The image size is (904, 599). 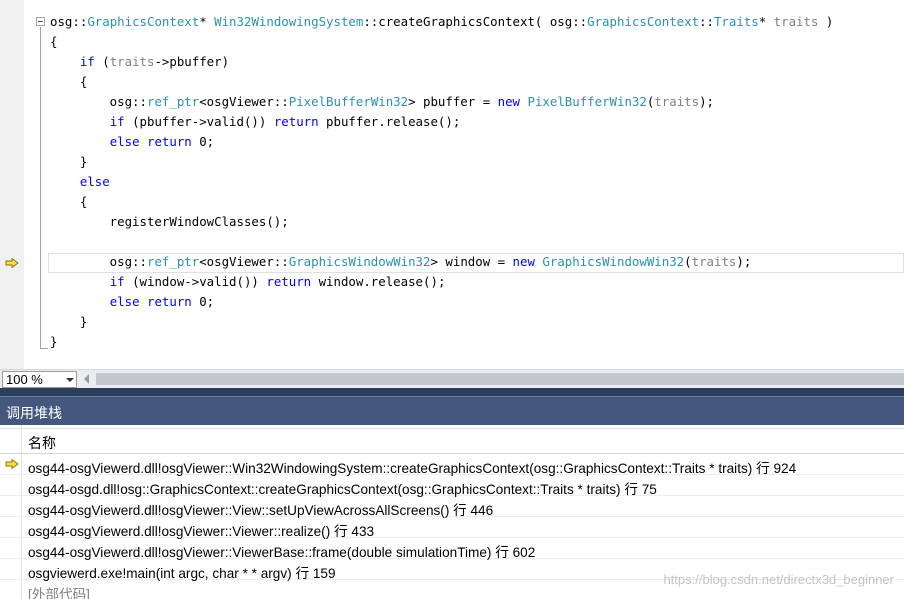 What do you see at coordinates (195, 281) in the screenshot?
I see `code-token: (window->valid())` at bounding box center [195, 281].